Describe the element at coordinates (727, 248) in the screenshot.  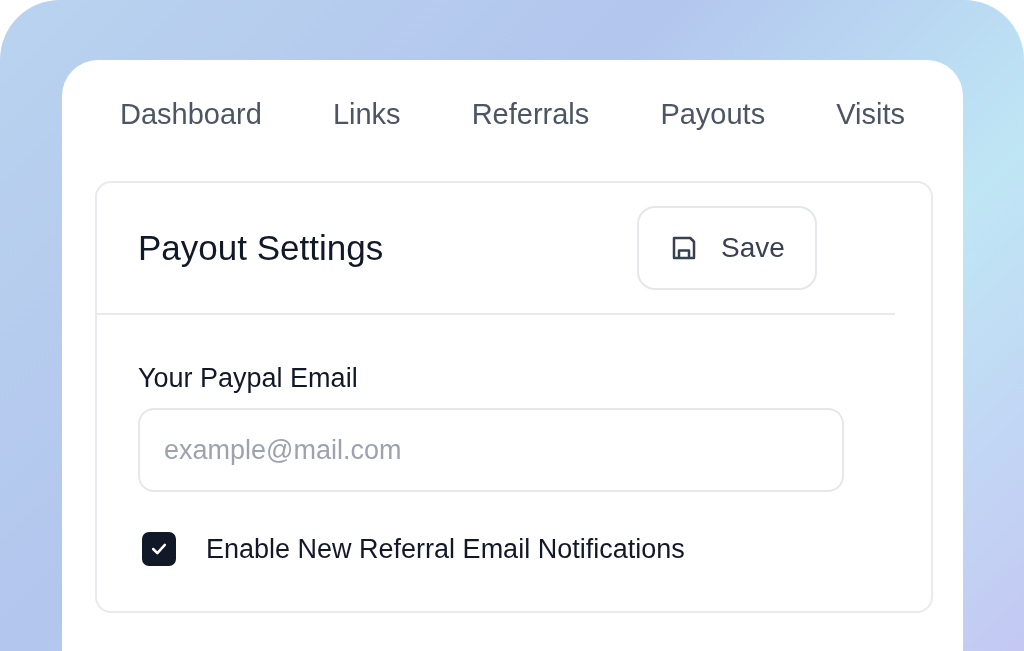
I see `save-button: Save` at that location.